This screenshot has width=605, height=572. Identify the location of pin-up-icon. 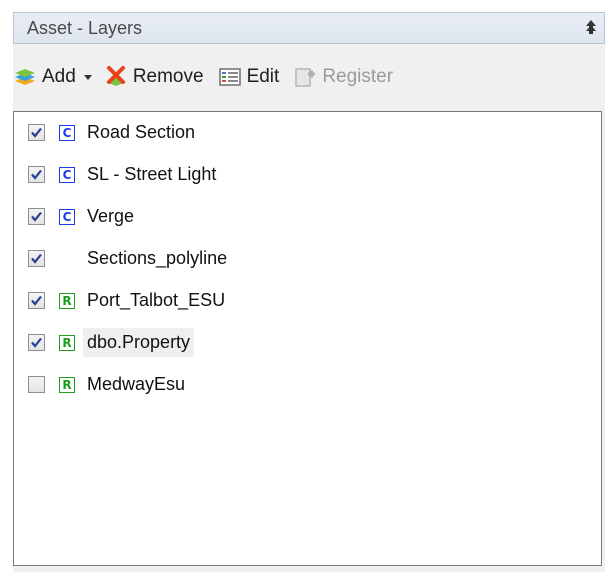
(591, 28).